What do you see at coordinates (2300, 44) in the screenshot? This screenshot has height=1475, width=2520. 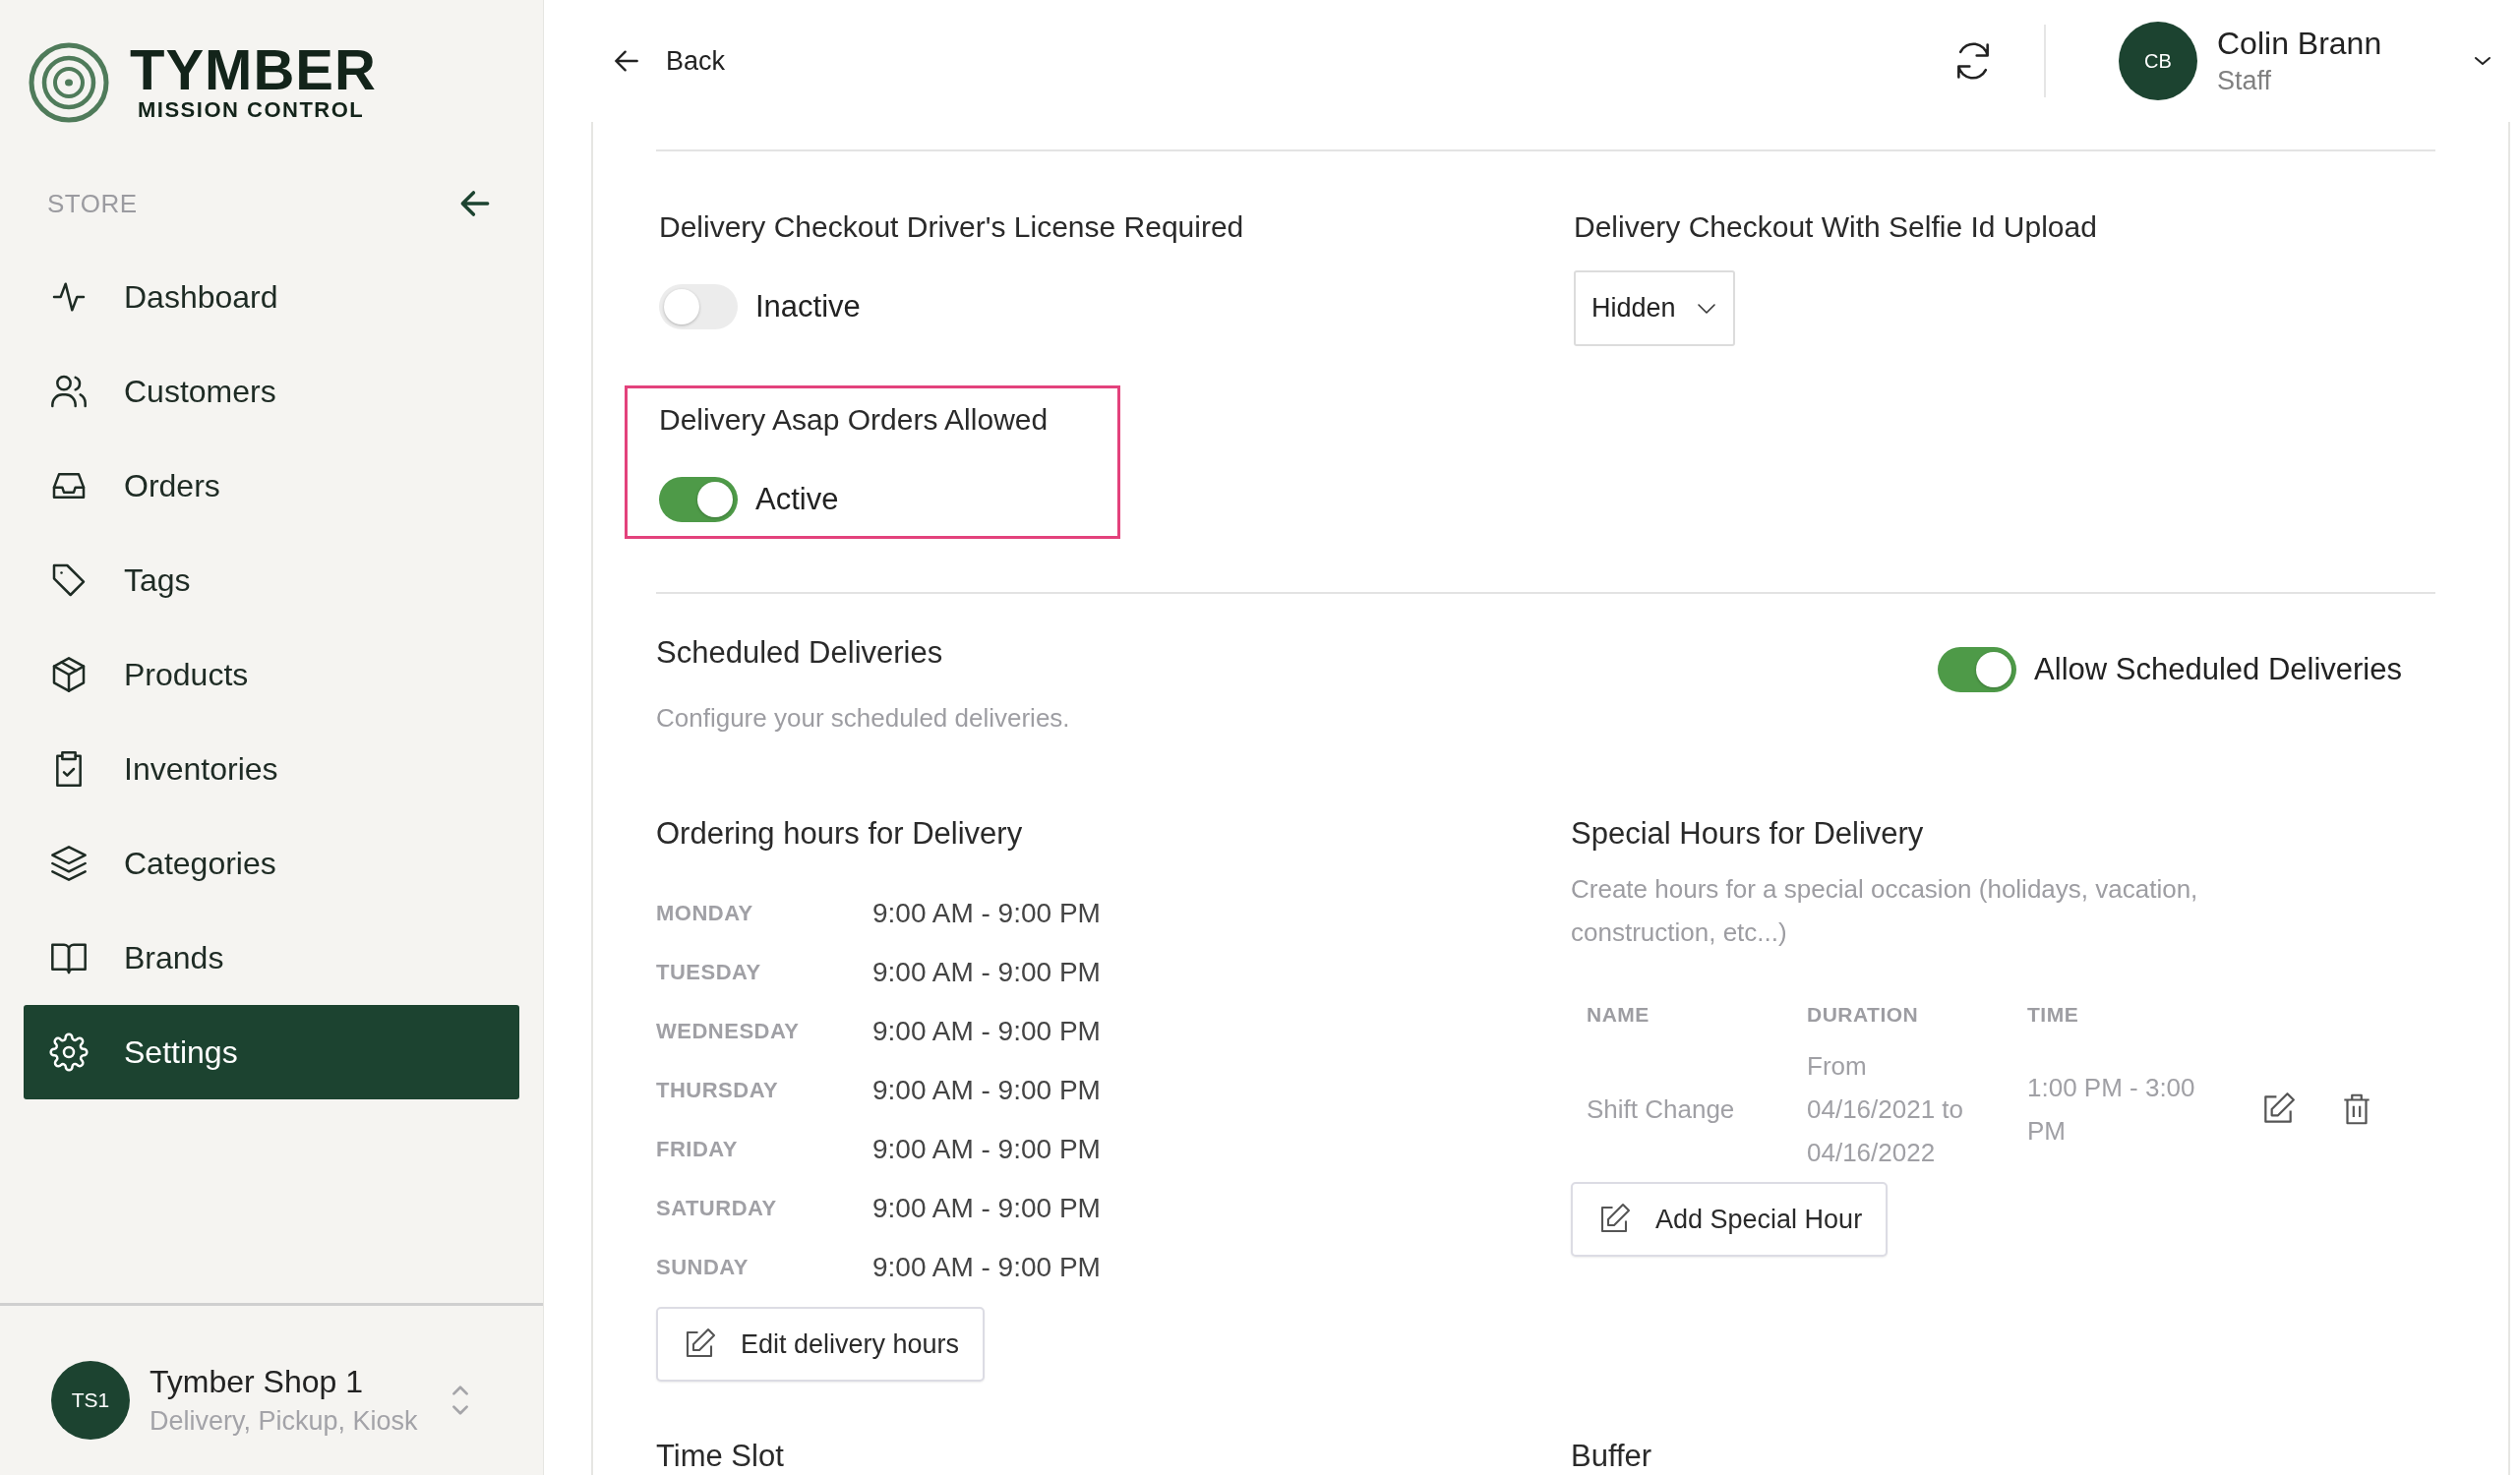 I see `user-name: Colin Brann` at bounding box center [2300, 44].